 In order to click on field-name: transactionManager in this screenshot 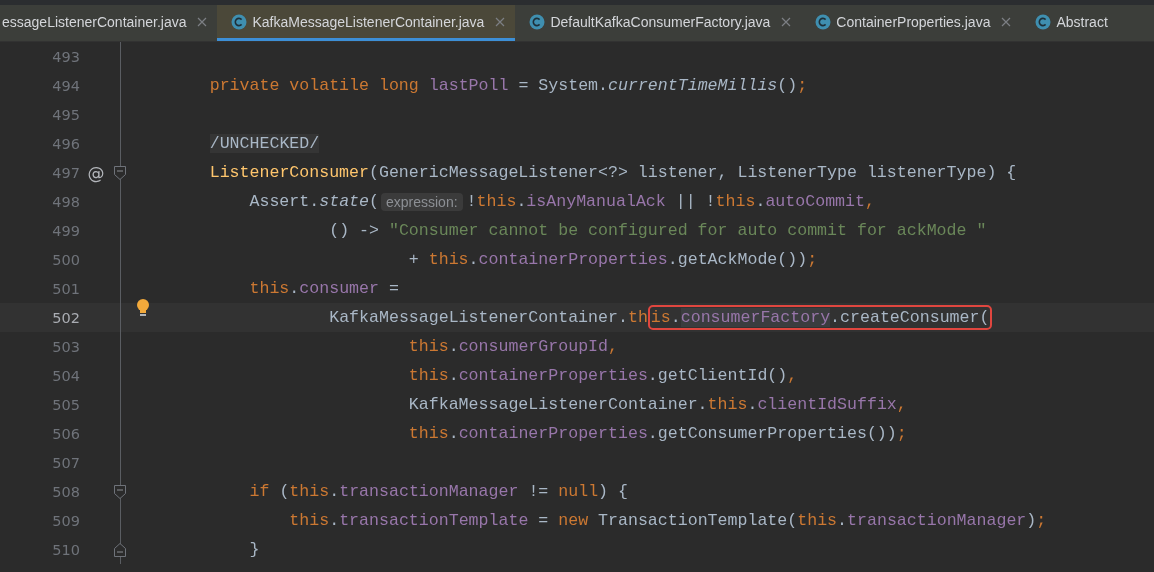, I will do `click(937, 520)`.